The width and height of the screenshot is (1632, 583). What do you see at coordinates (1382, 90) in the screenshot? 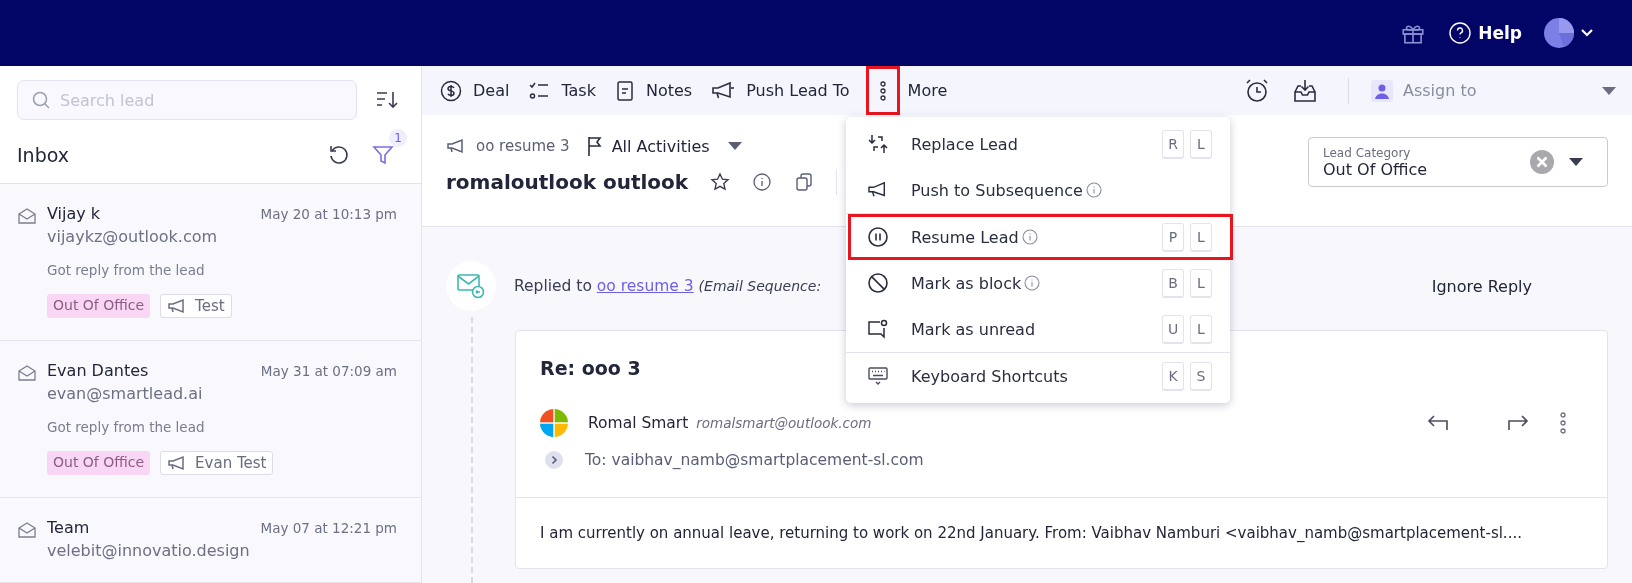
I see `user-icon` at bounding box center [1382, 90].